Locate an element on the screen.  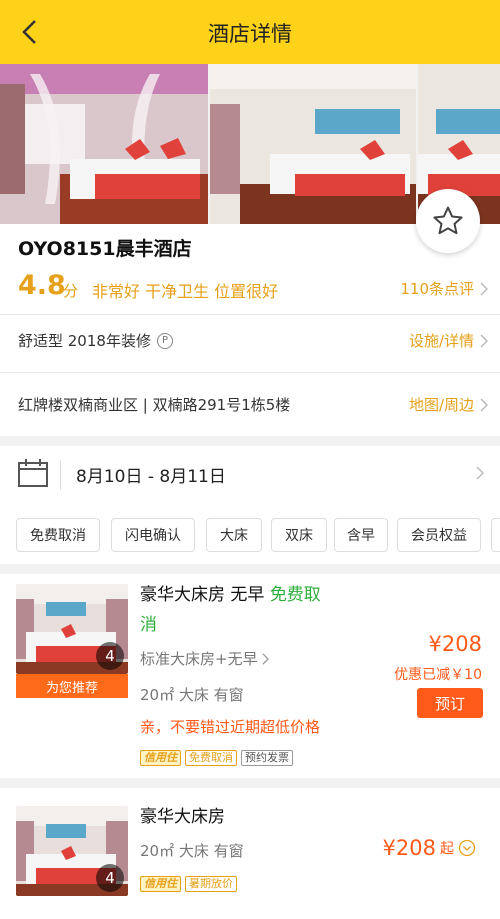
room-price-value: ¥208 is located at coordinates (409, 848).